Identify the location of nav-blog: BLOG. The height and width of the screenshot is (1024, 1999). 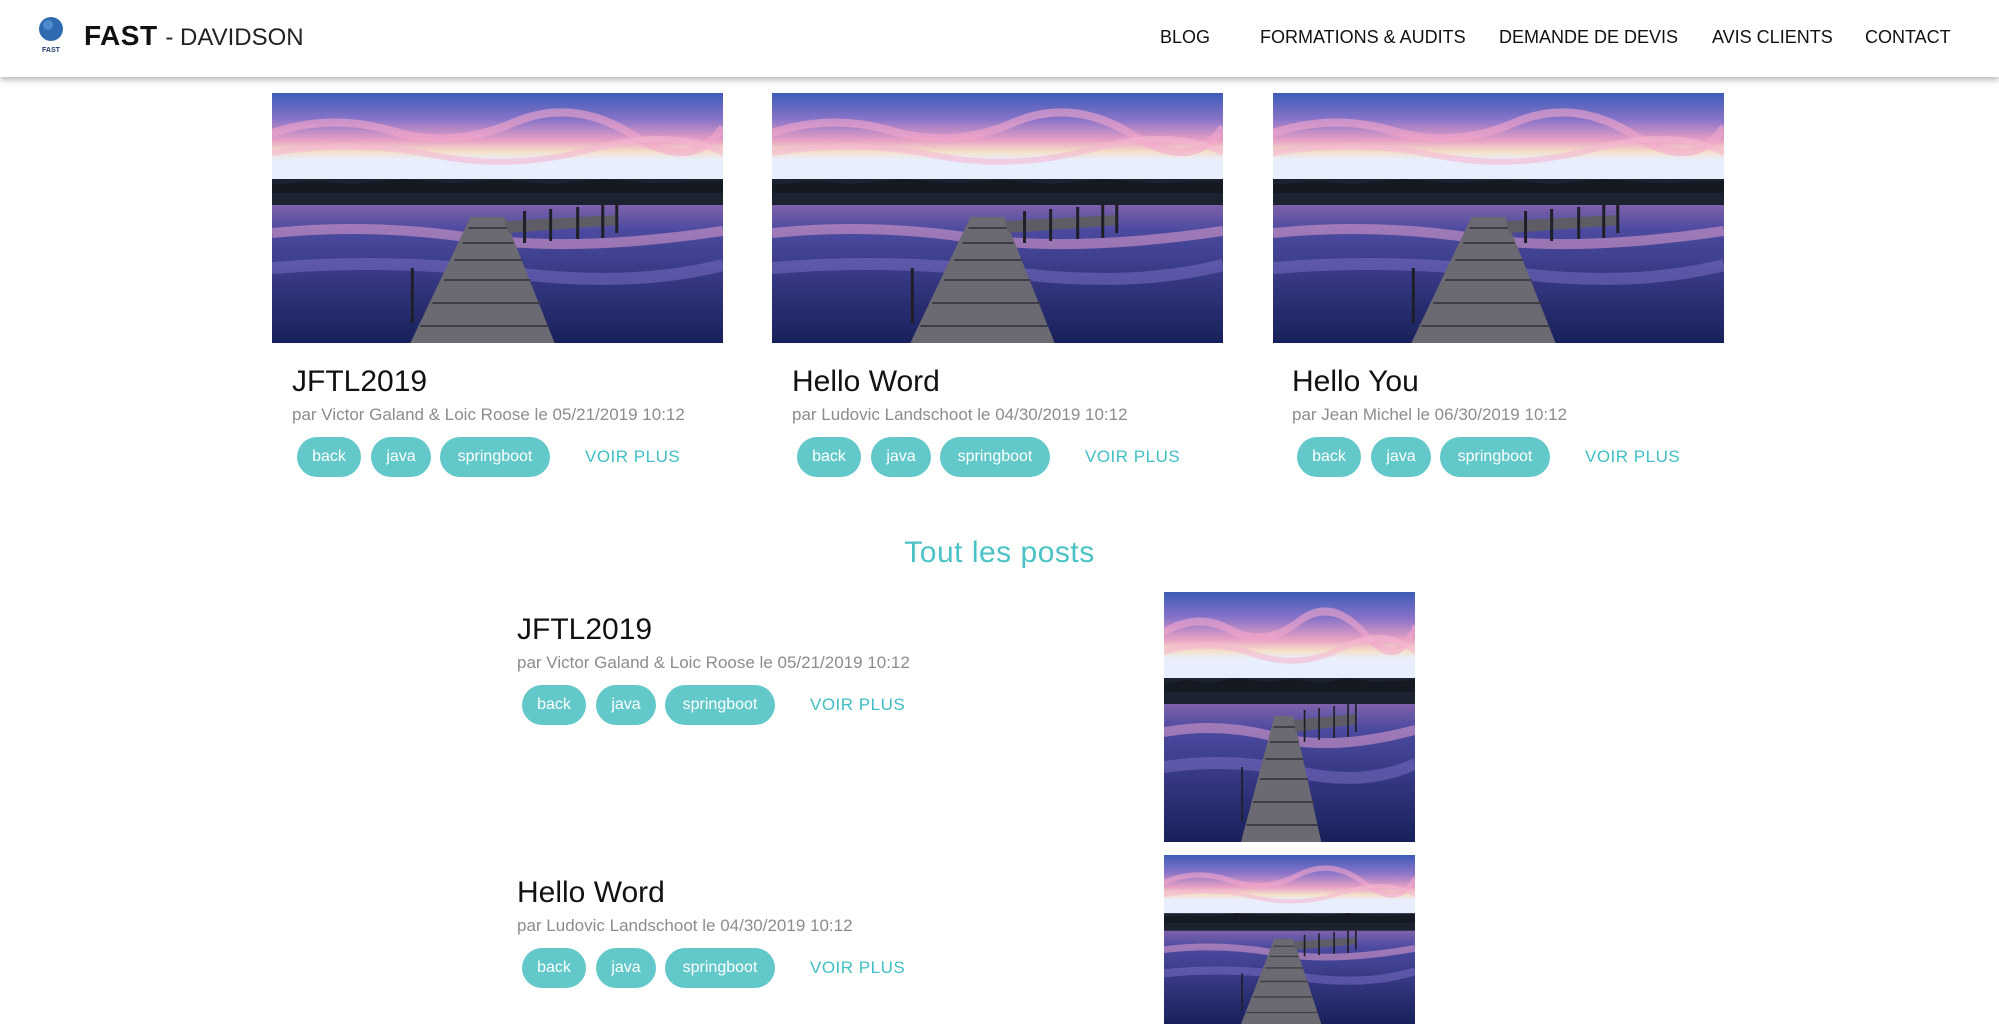
(1185, 37).